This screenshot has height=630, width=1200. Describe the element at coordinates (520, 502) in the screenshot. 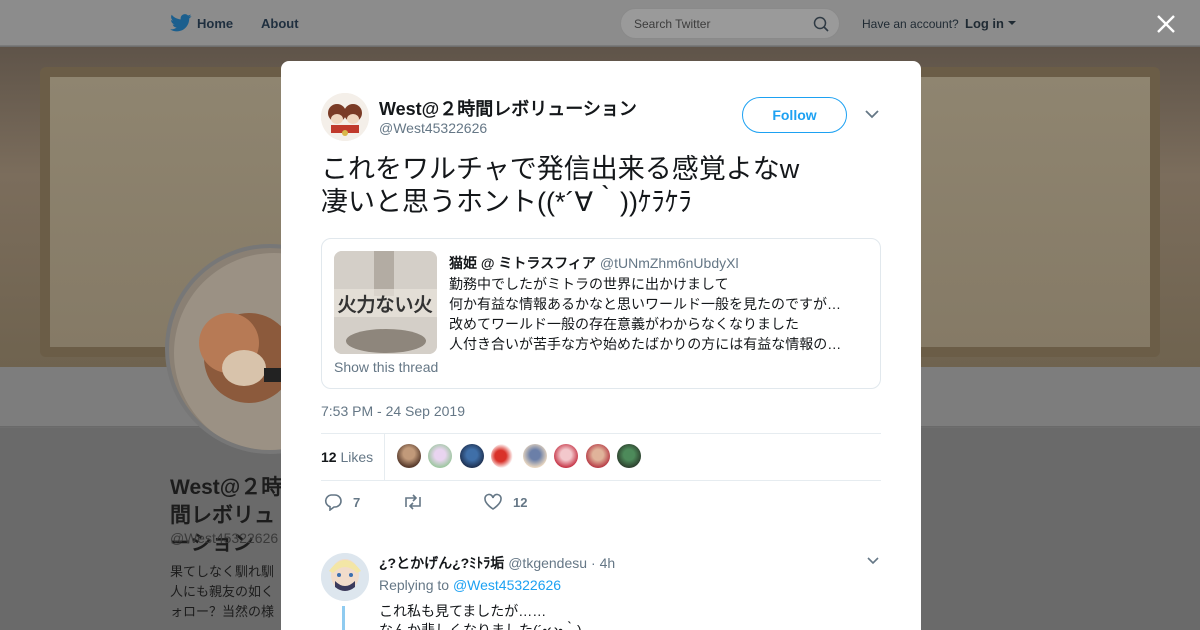

I see `like-count: 12` at that location.